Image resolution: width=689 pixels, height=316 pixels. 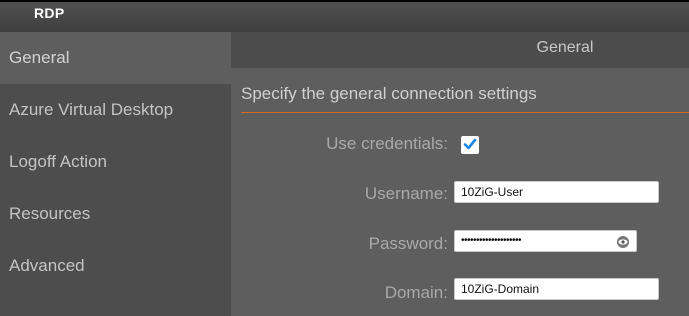 What do you see at coordinates (556, 192) in the screenshot?
I see `username-field: 10ZiG-User` at bounding box center [556, 192].